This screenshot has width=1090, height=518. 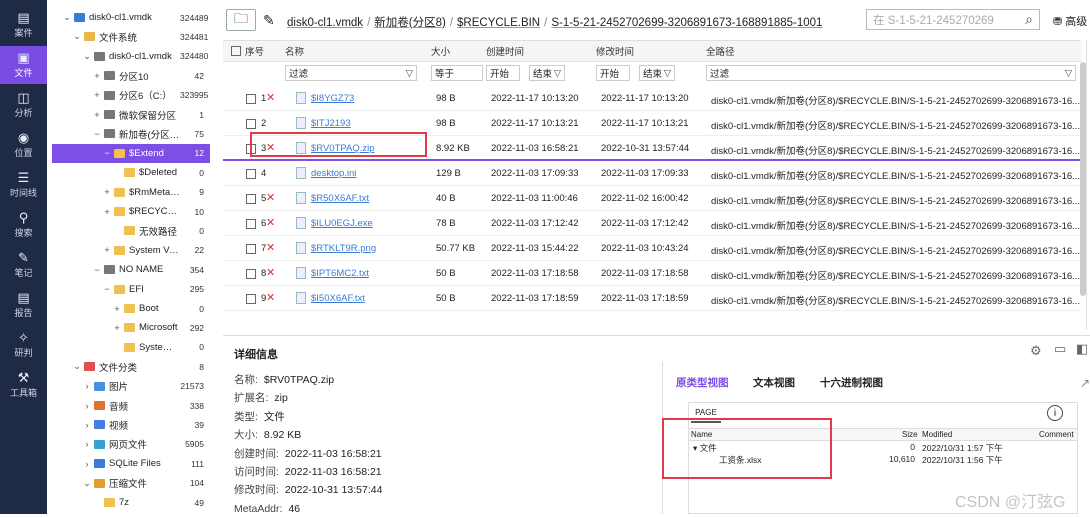 I want to click on nav-item-4: ☰ 时间线, so click(x=23, y=185).